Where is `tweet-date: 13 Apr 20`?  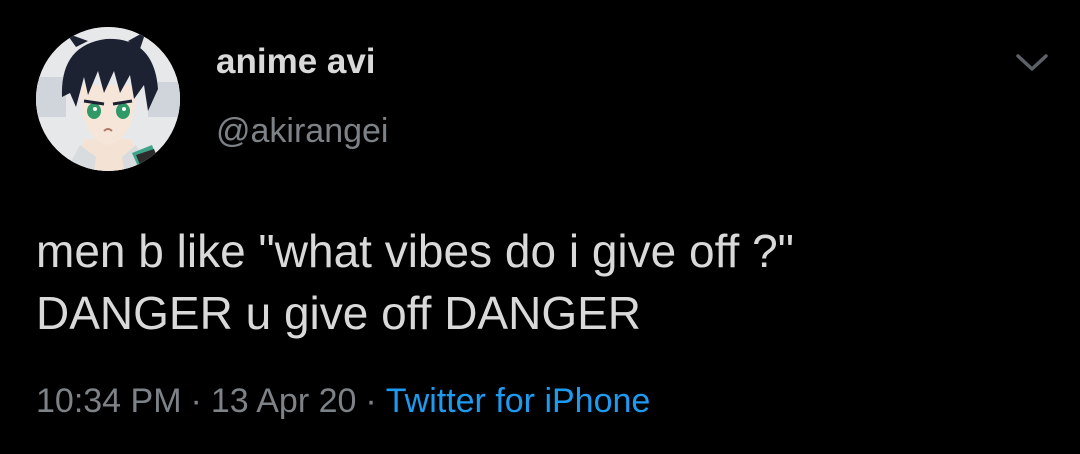
tweet-date: 13 Apr 20 is located at coordinates (284, 401).